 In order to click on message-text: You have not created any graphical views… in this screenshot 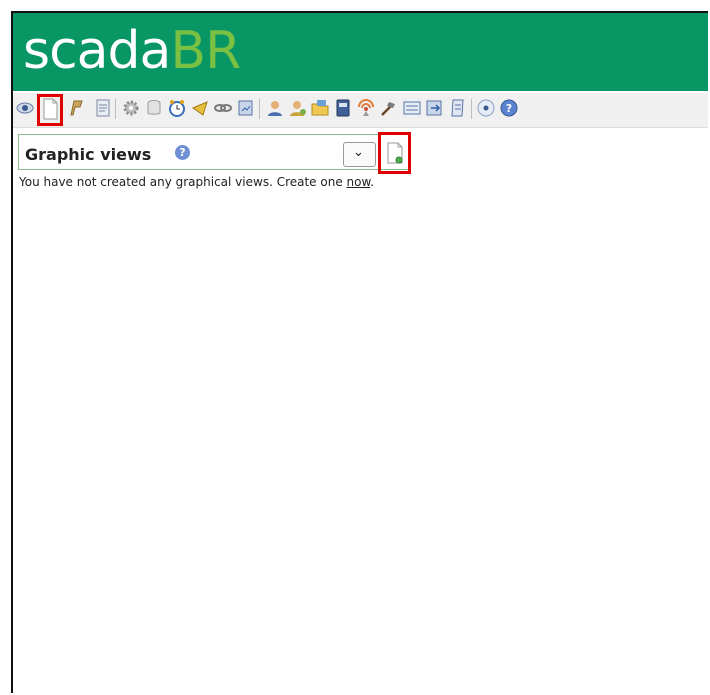, I will do `click(181, 182)`.